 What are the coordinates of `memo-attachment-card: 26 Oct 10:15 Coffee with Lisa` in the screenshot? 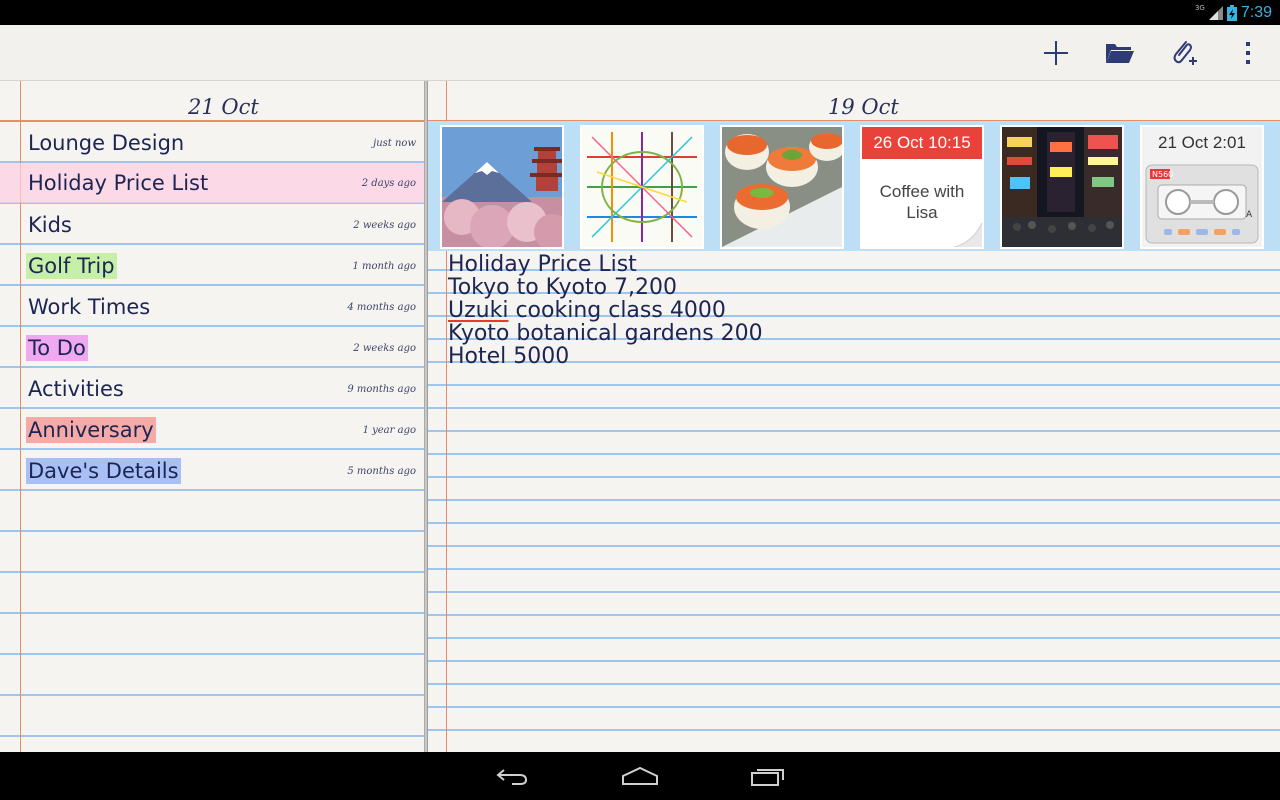 It's located at (922, 187).